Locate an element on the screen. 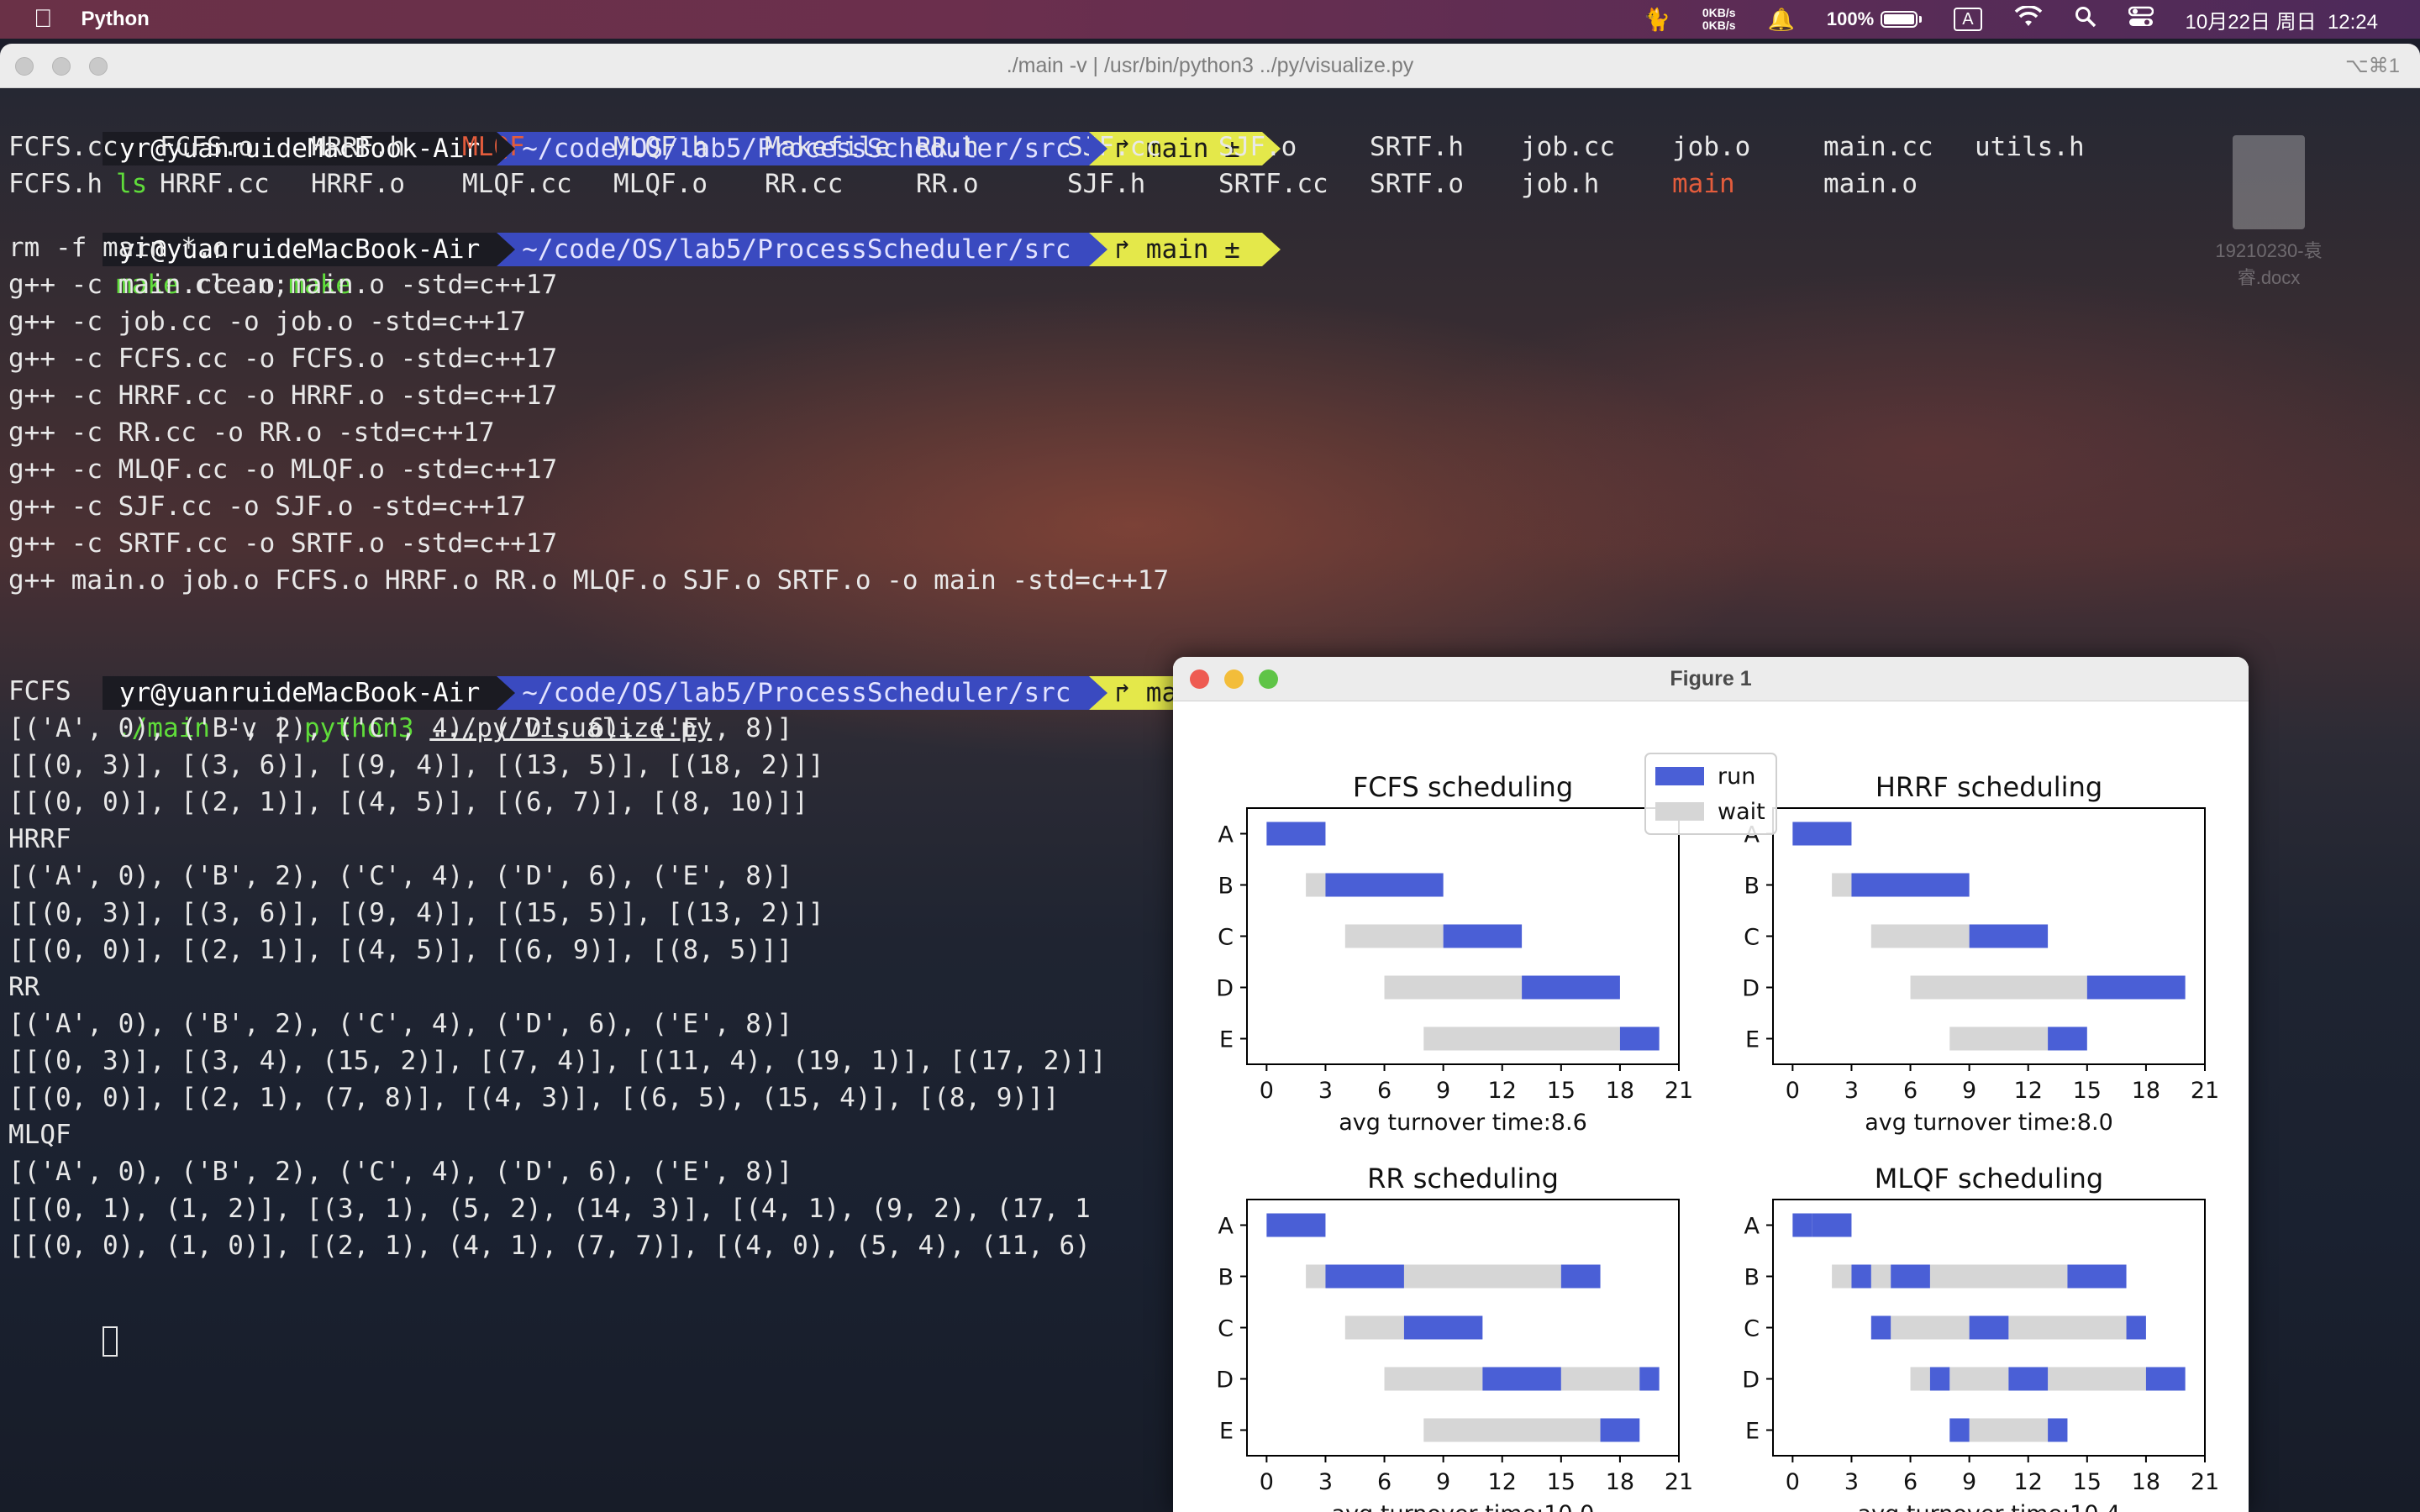  x-axis-label: avg turnover time:8.6 is located at coordinates (1463, 1123).